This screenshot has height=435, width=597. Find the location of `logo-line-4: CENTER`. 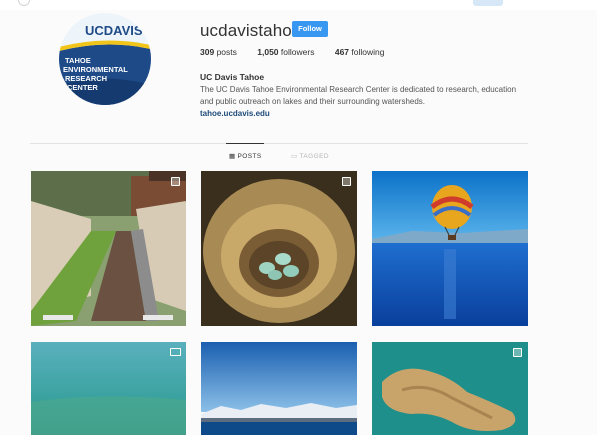

logo-line-4: CENTER is located at coordinates (82, 87).